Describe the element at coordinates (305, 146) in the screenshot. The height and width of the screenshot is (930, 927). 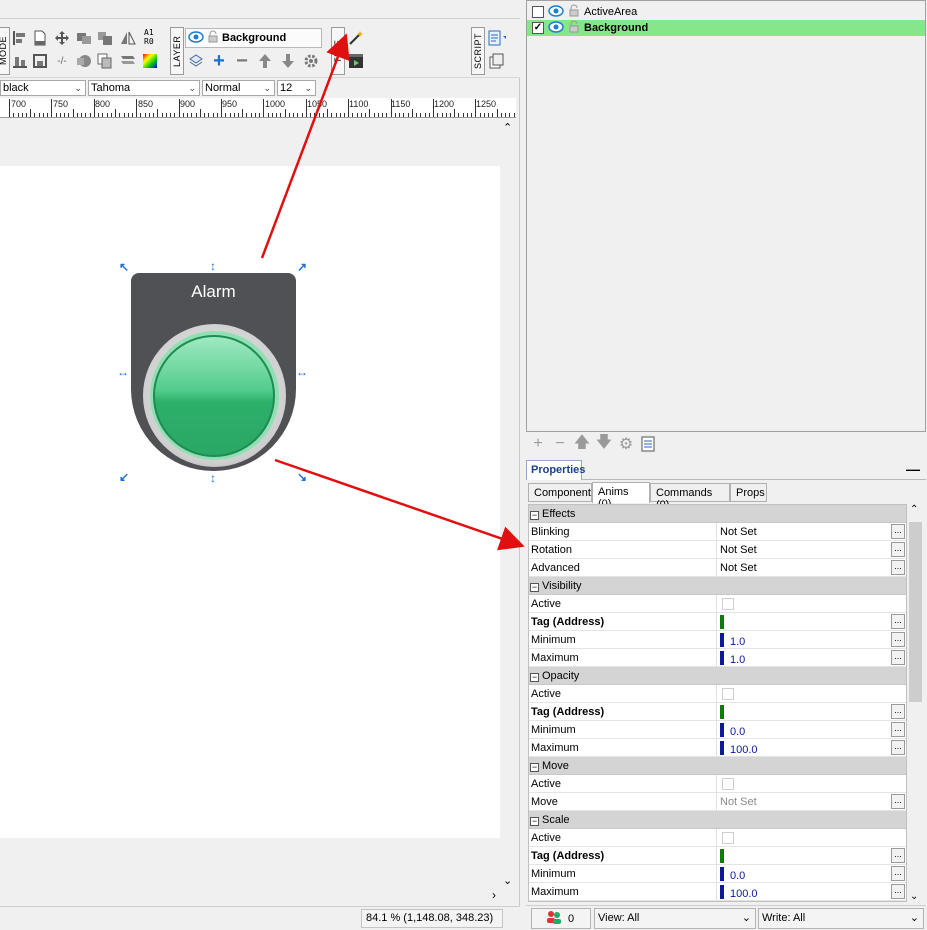
I see `annotation-arrow-to-time` at that location.